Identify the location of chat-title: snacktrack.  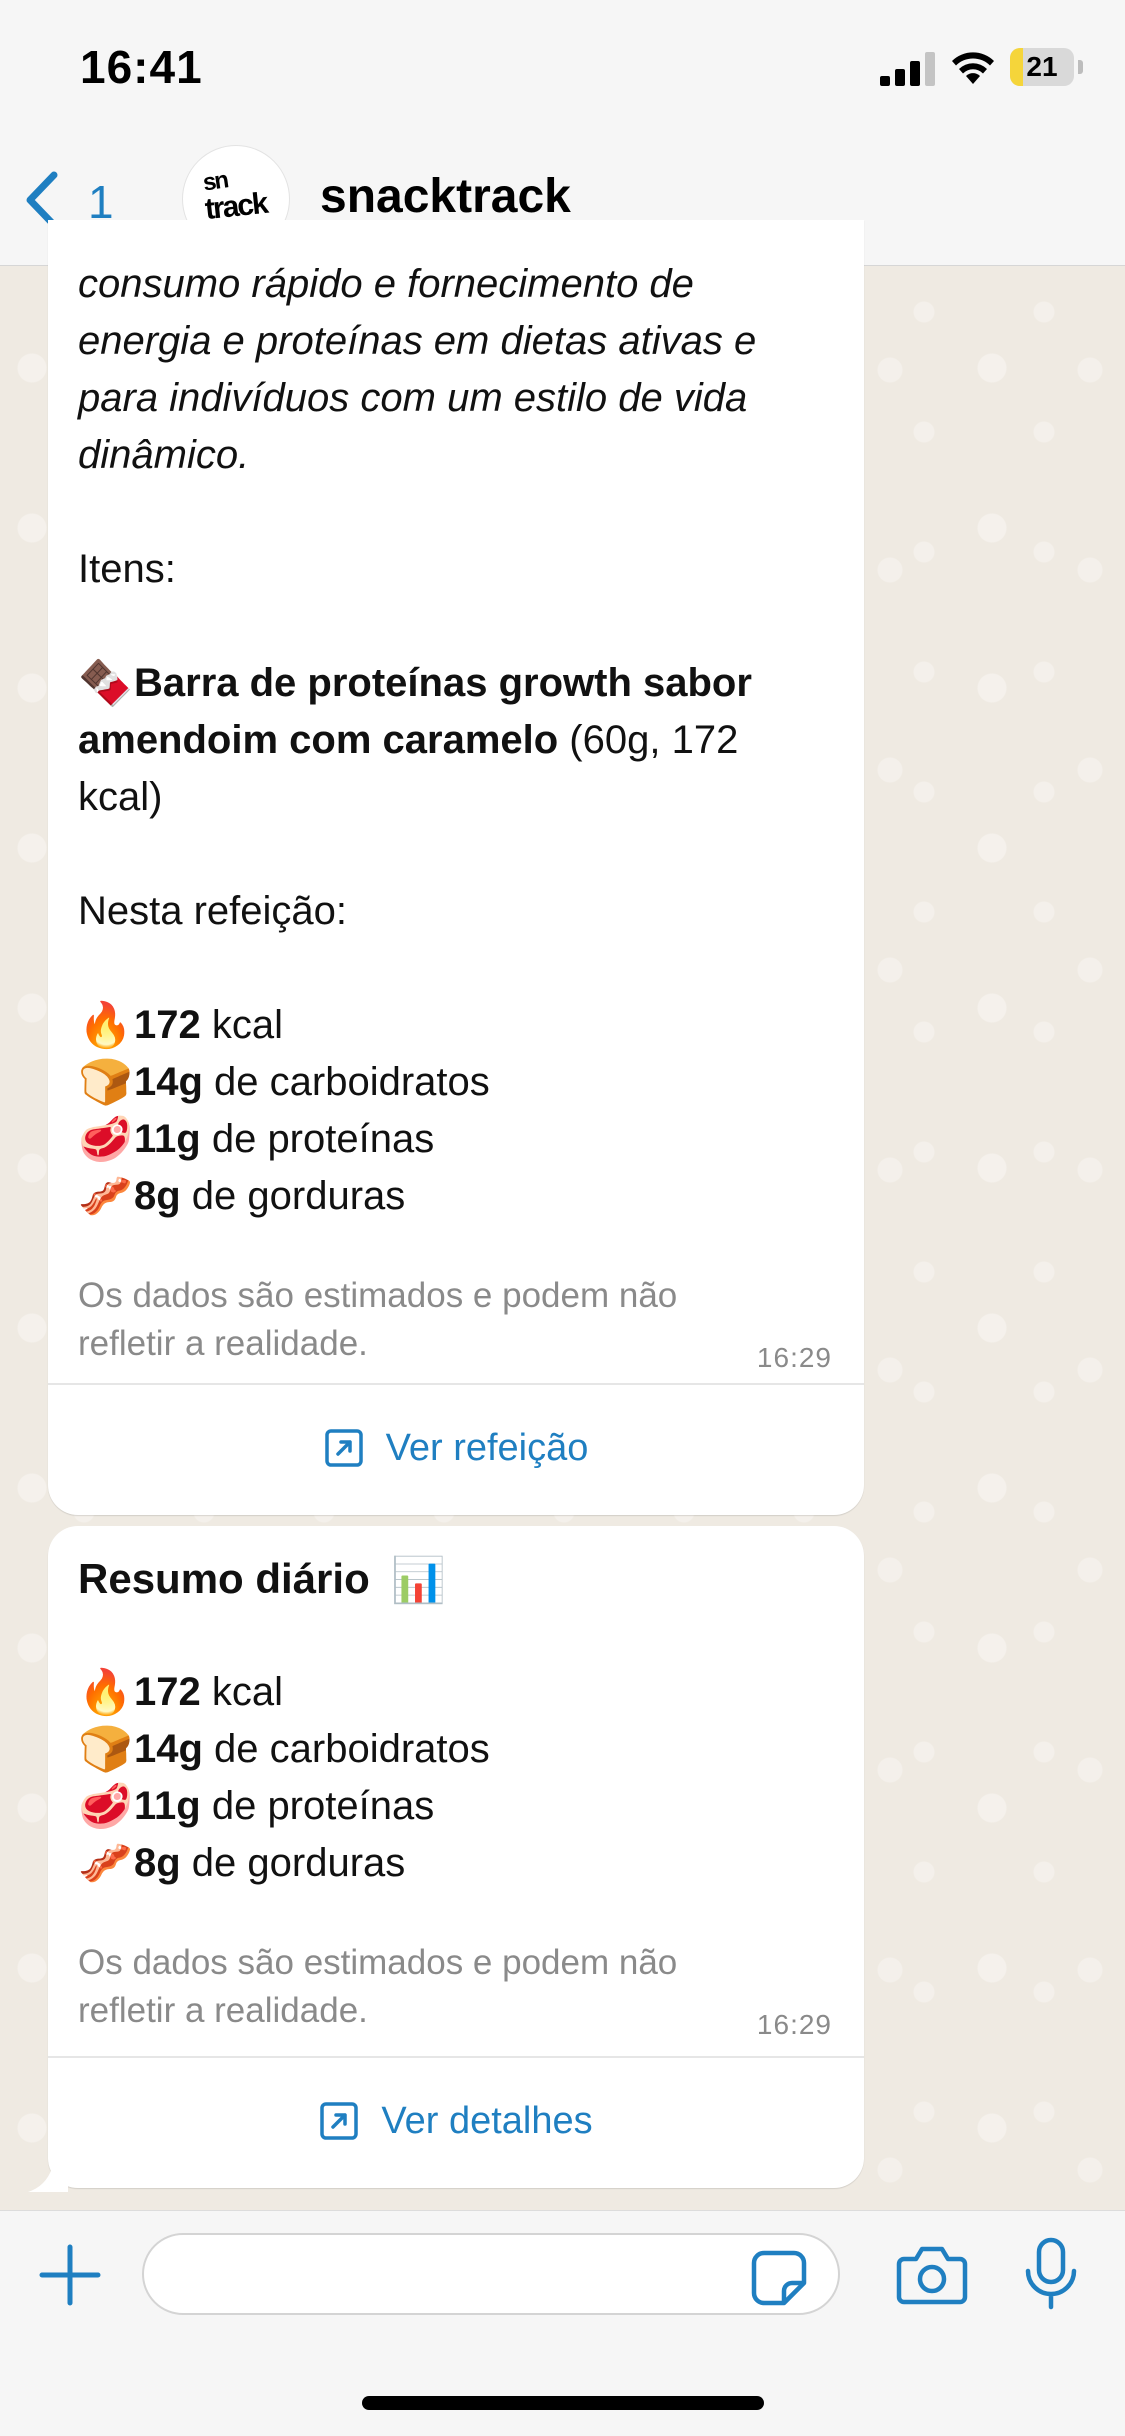
(445, 196).